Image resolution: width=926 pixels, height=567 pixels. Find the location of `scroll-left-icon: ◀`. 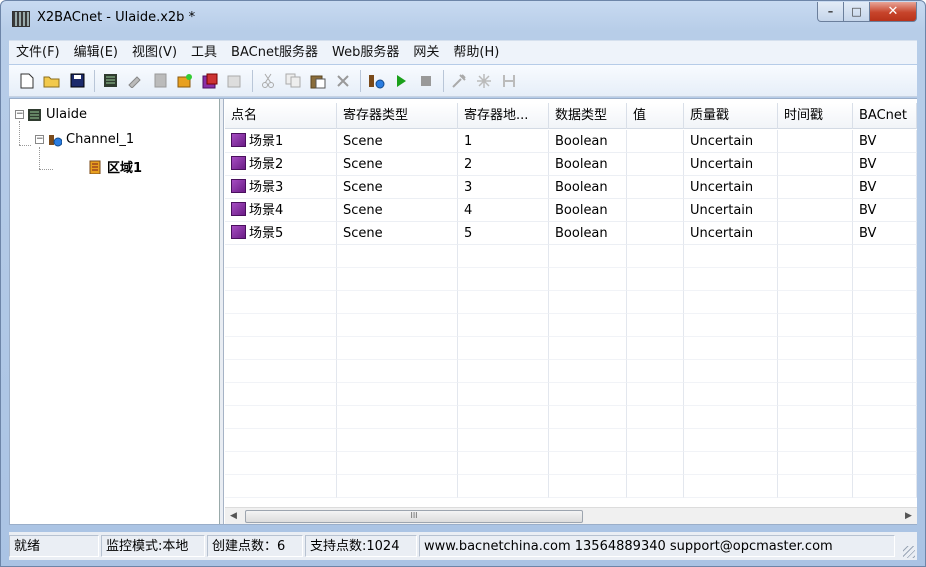

scroll-left-icon: ◀ is located at coordinates (233, 516).